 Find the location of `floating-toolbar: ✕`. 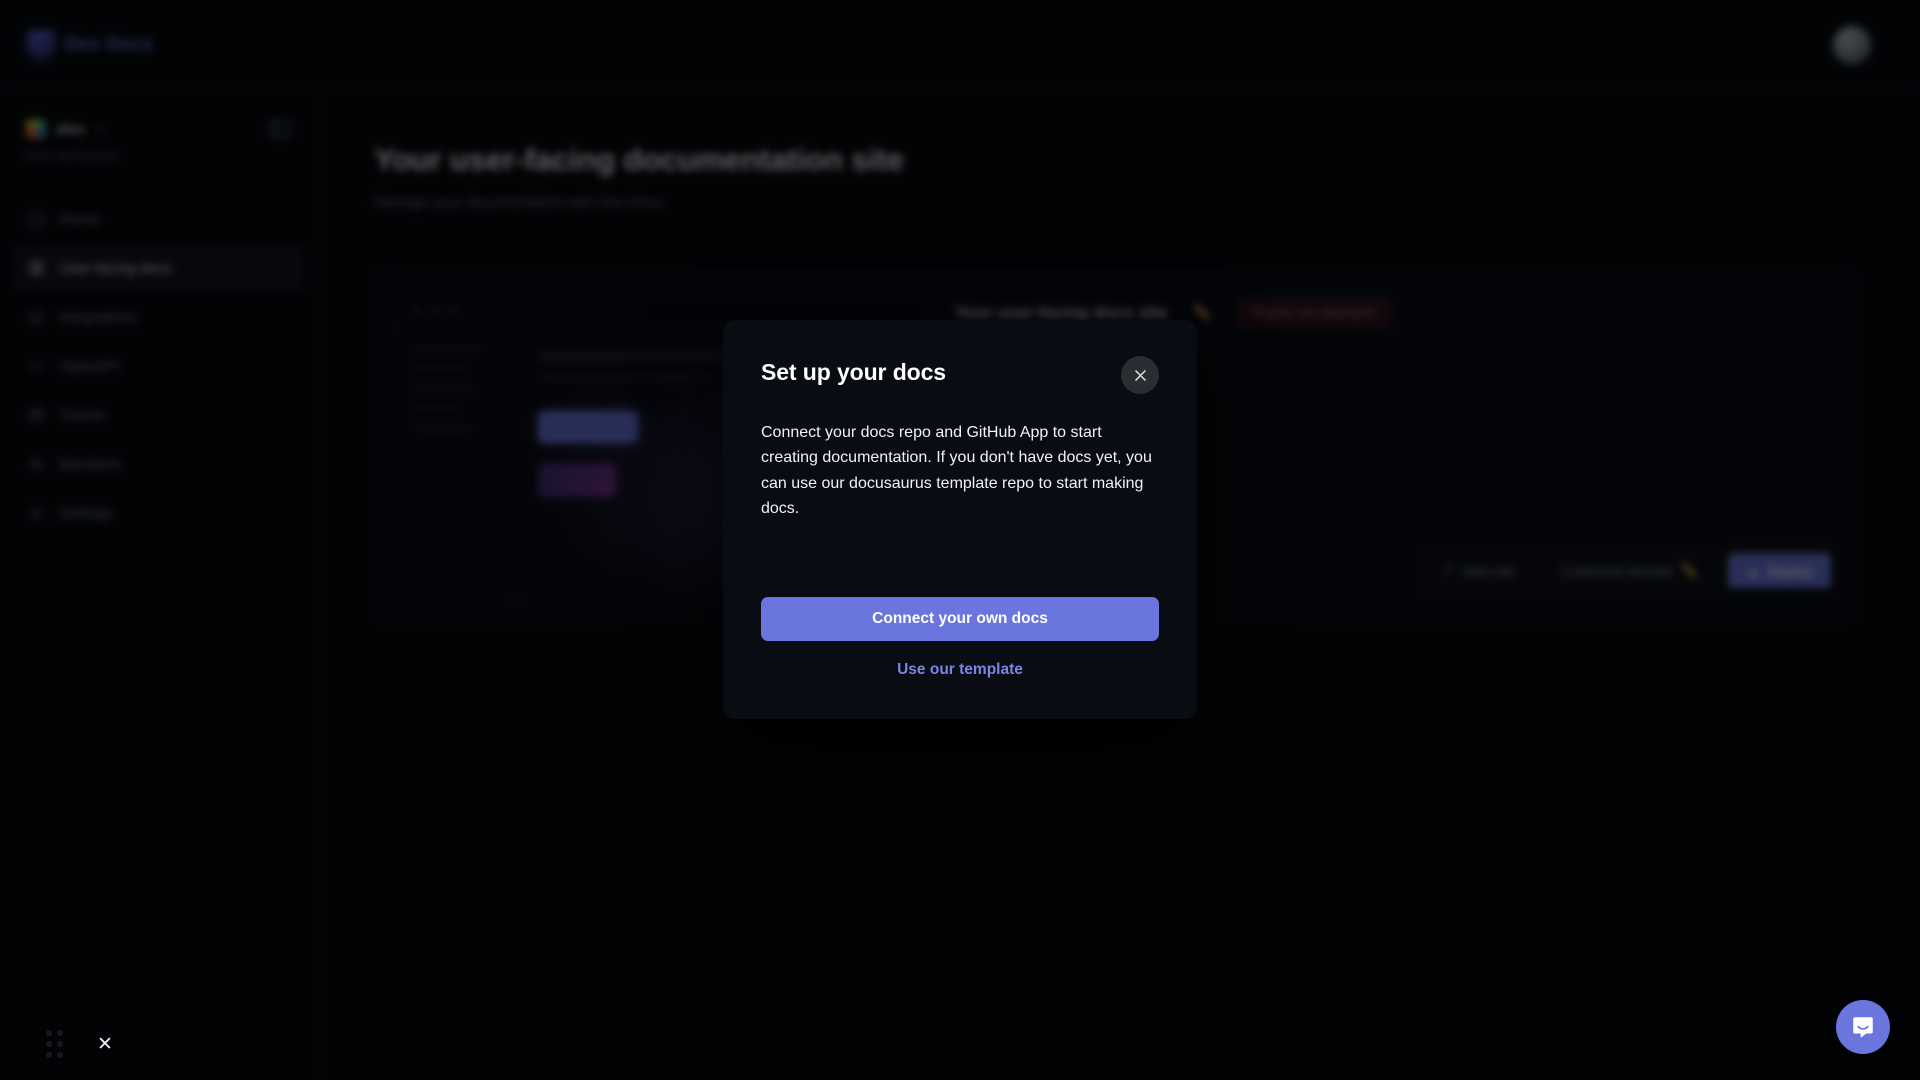

floating-toolbar: ✕ is located at coordinates (79, 1044).